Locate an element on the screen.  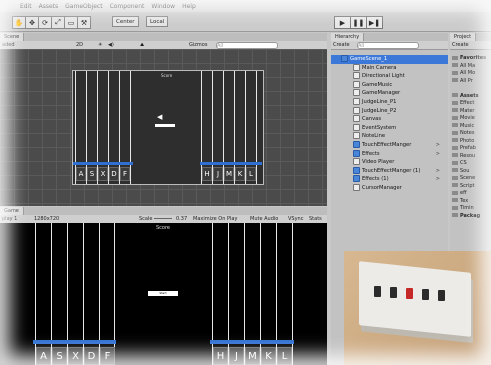
start-button: Start is located at coordinates (163, 293).